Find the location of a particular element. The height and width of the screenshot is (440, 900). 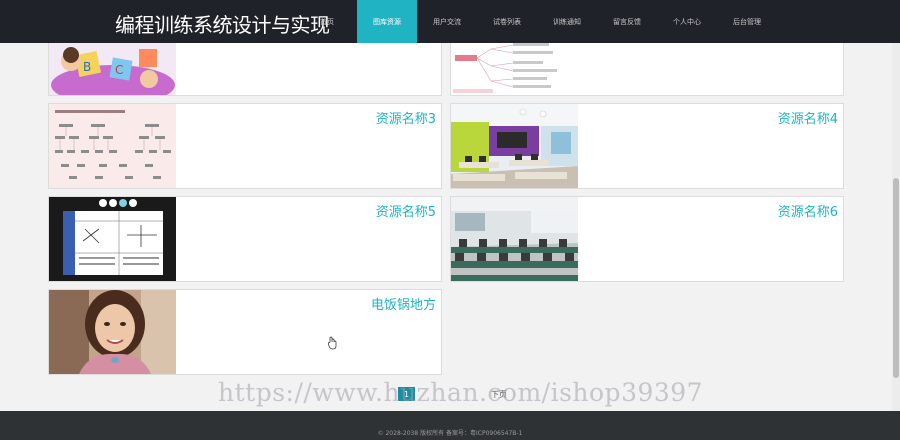

resource-title: 资源名称4 is located at coordinates (808, 117).